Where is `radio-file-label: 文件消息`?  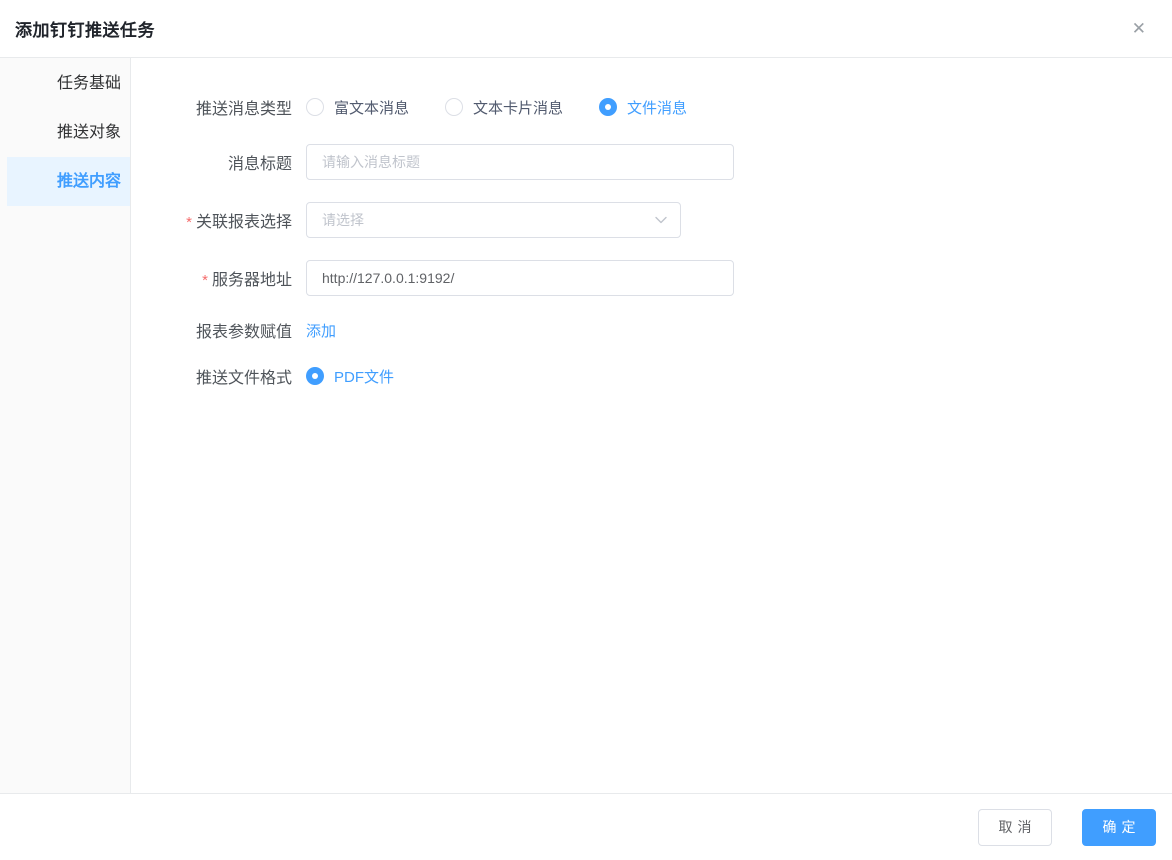 radio-file-label: 文件消息 is located at coordinates (657, 108).